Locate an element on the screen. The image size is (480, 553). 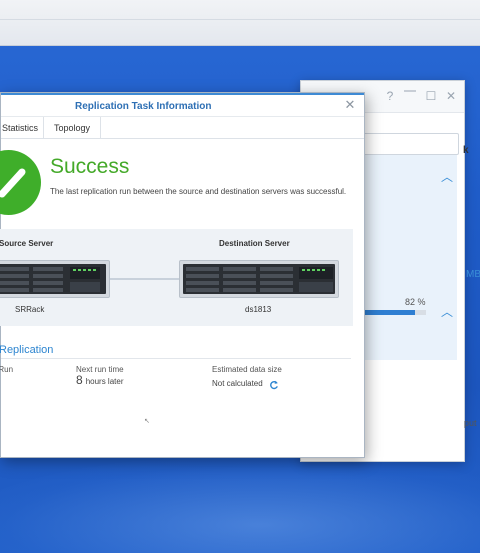
next-run-unit: hours later is located at coordinates (104, 381).